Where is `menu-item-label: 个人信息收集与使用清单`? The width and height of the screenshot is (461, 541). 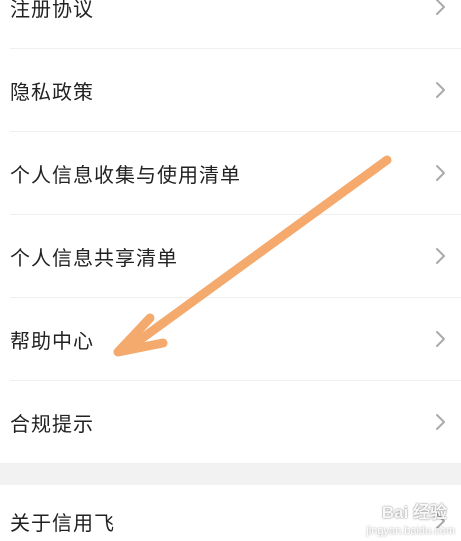 menu-item-label: 个人信息收集与使用清单 is located at coordinates (125, 174).